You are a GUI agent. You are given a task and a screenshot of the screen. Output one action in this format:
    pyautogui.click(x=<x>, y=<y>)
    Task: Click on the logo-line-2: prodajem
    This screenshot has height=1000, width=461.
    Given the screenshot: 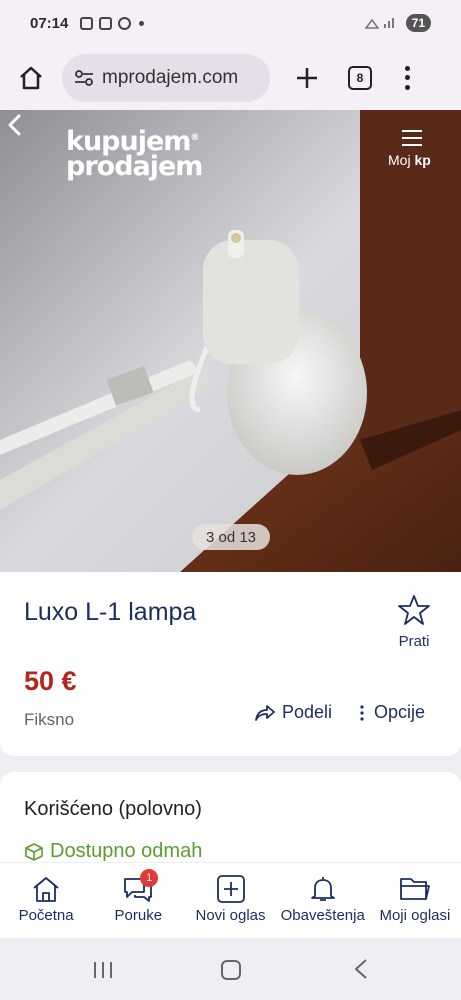 What is the action you would take?
    pyautogui.click(x=134, y=166)
    